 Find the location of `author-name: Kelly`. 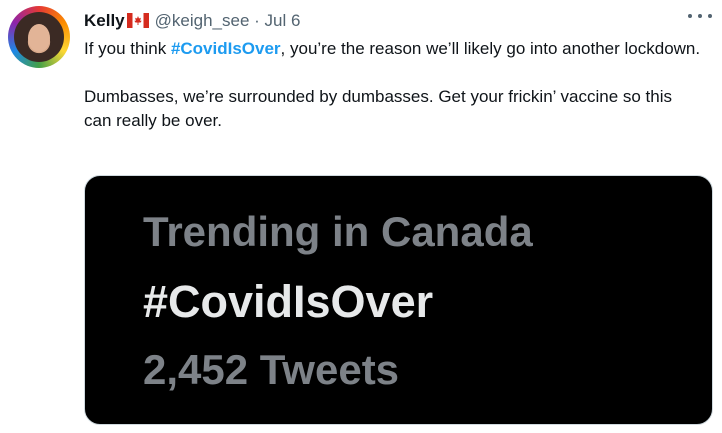

author-name: Kelly is located at coordinates (104, 20).